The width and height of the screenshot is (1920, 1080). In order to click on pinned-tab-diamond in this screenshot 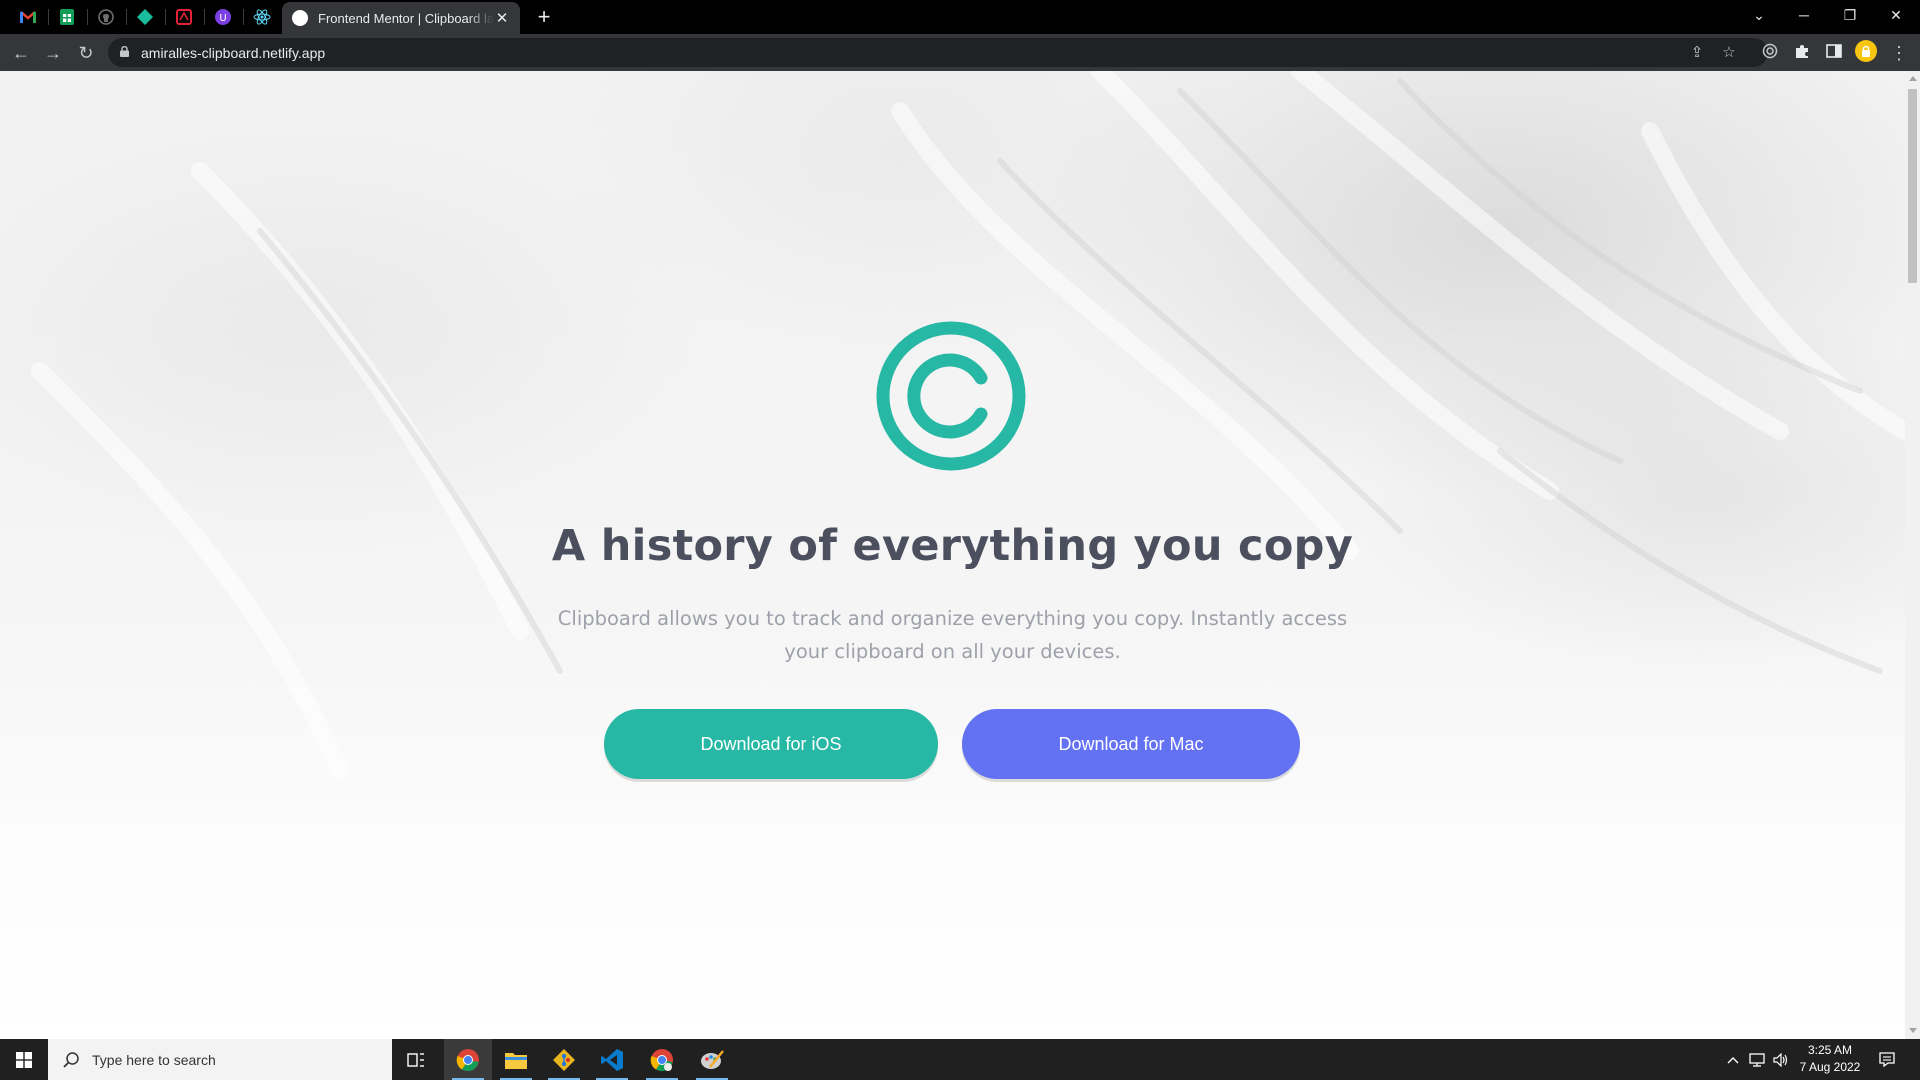, I will do `click(145, 17)`.